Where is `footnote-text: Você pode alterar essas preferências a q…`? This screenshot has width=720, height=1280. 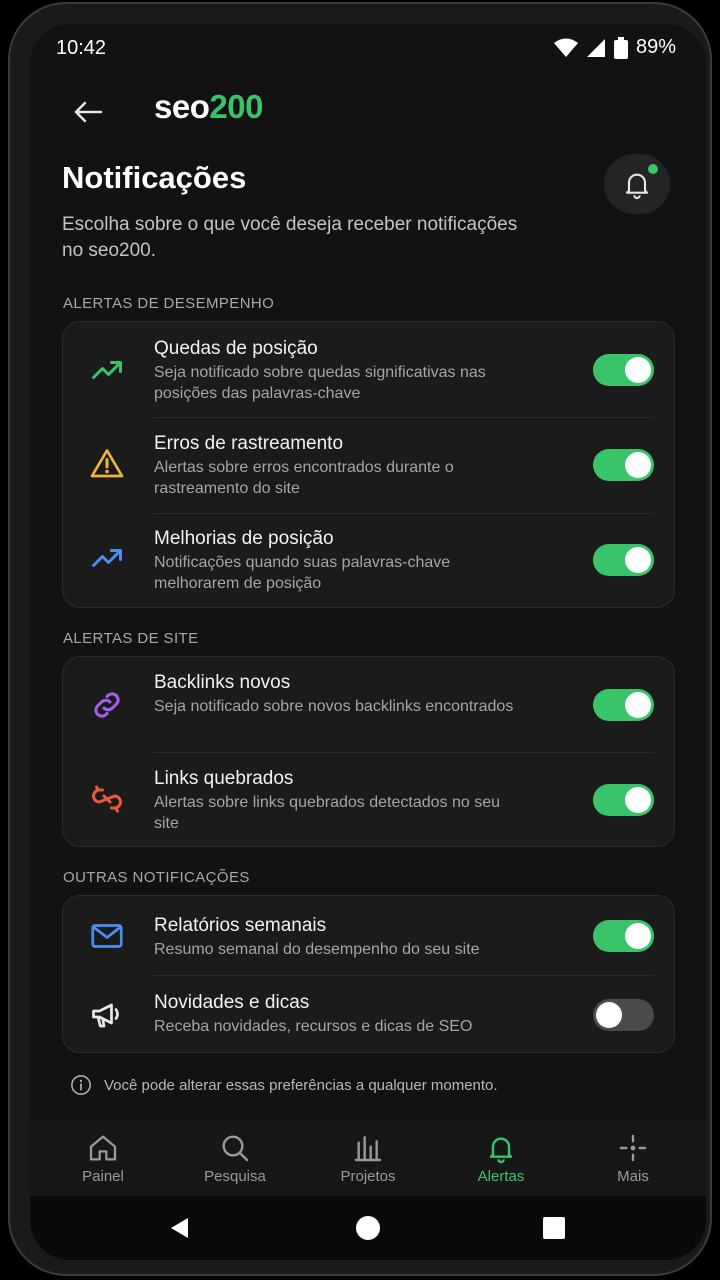 footnote-text: Você pode alterar essas preferências a q… is located at coordinates (301, 1085).